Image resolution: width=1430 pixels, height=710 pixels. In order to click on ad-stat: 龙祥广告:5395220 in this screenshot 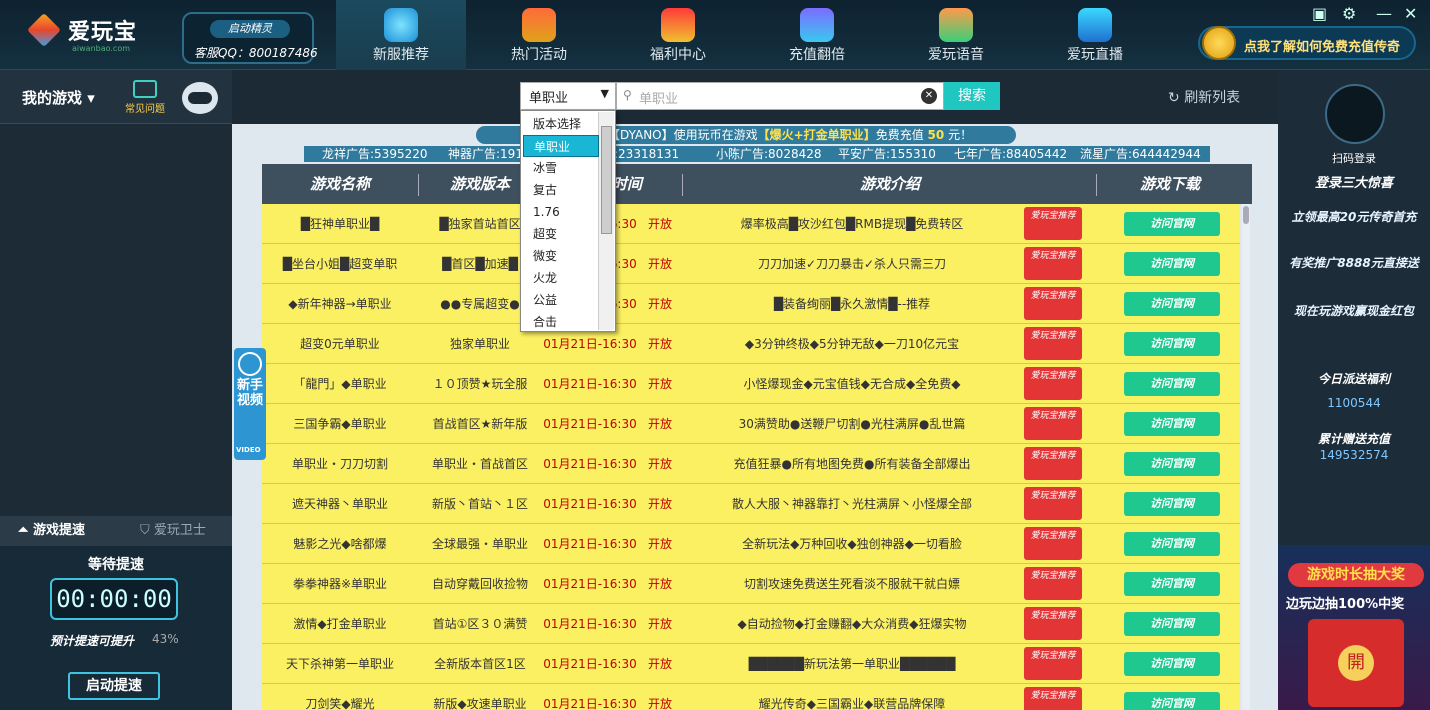, I will do `click(375, 154)`.